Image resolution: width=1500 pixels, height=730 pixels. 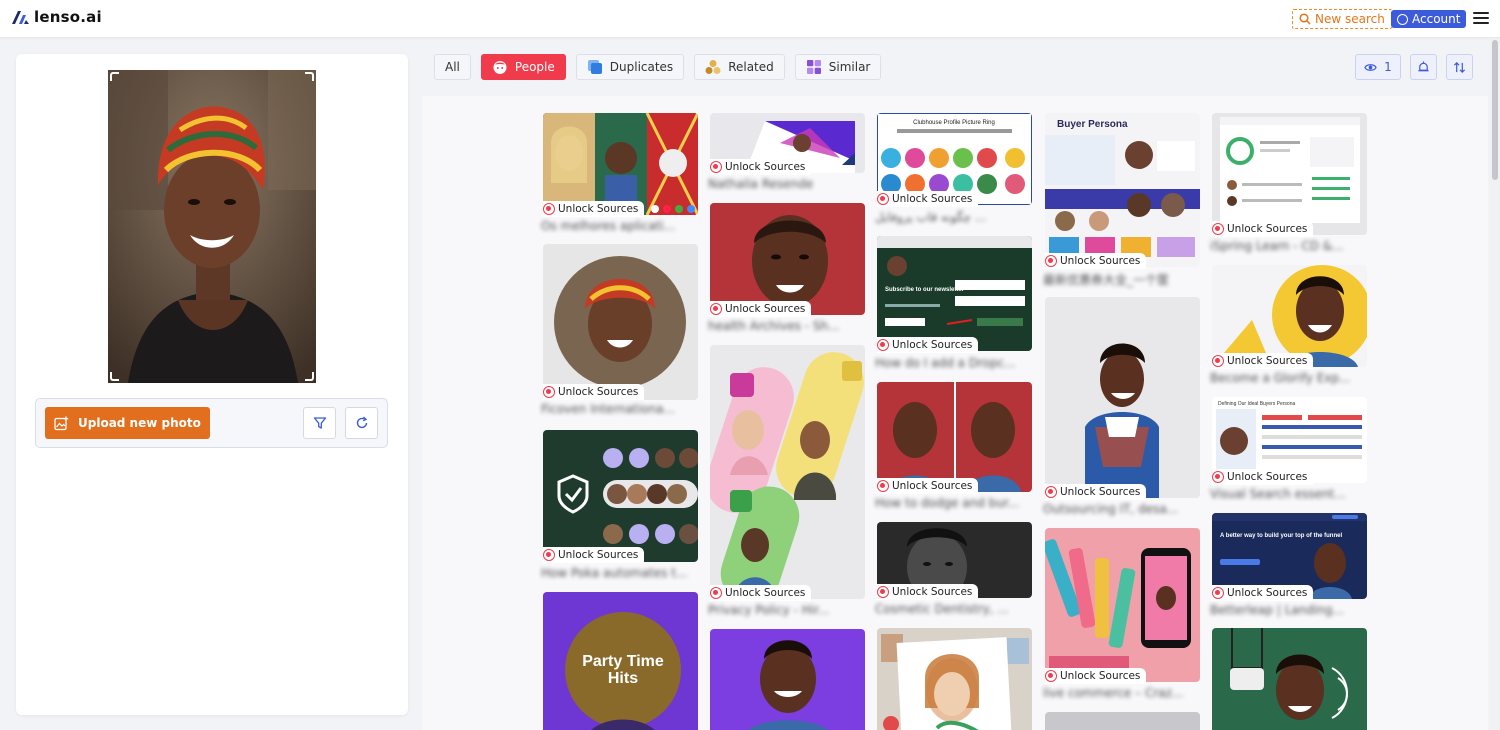 I want to click on sort-button, so click(x=1459, y=67).